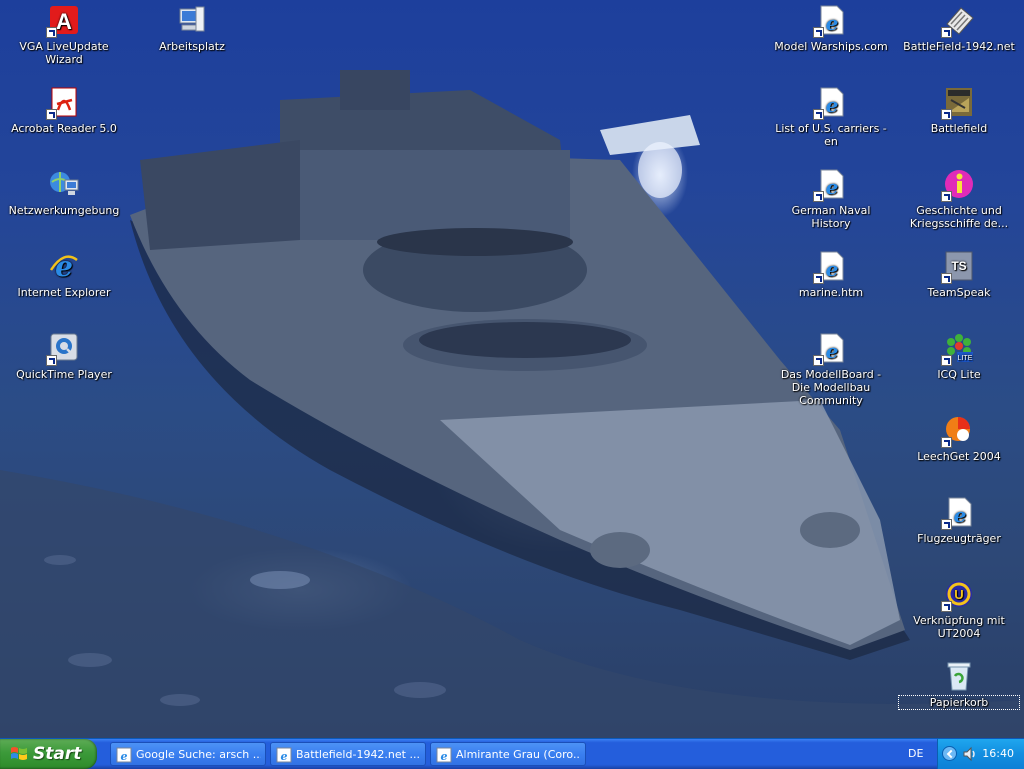 The width and height of the screenshot is (1024, 769). I want to click on icq-icon: LITE, so click(958, 349).